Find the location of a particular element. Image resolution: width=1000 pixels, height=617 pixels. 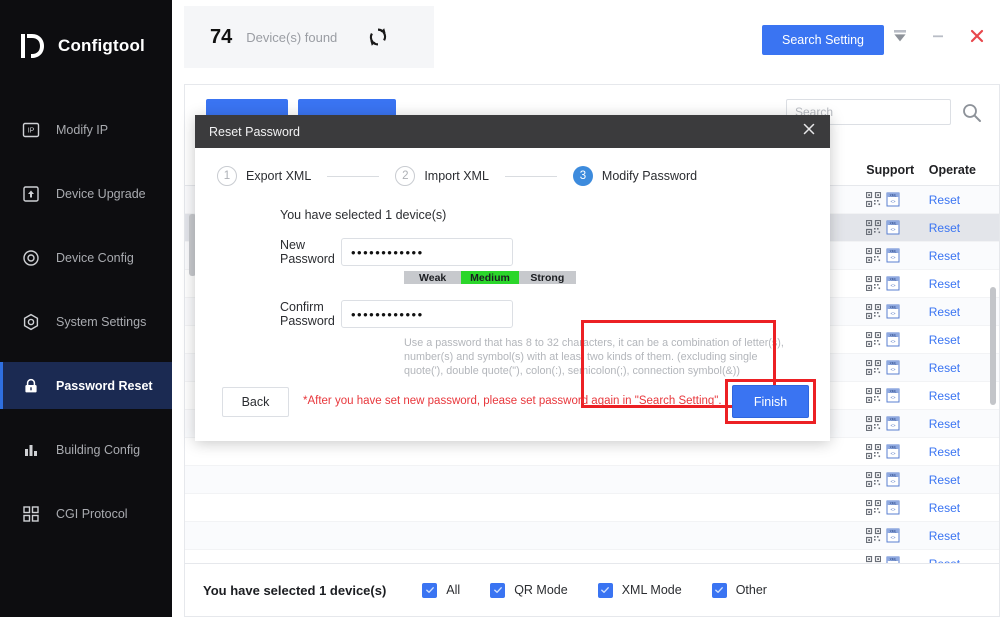

th-operate: Operate is located at coordinates (952, 170).